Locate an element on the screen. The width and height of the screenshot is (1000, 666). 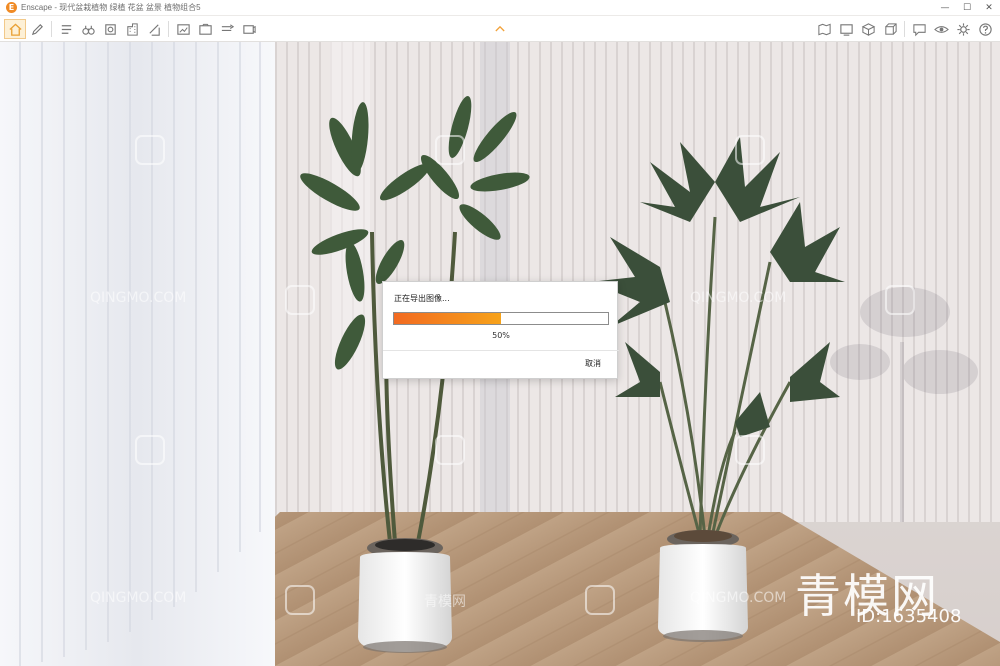
draw-button is located at coordinates (37, 29).